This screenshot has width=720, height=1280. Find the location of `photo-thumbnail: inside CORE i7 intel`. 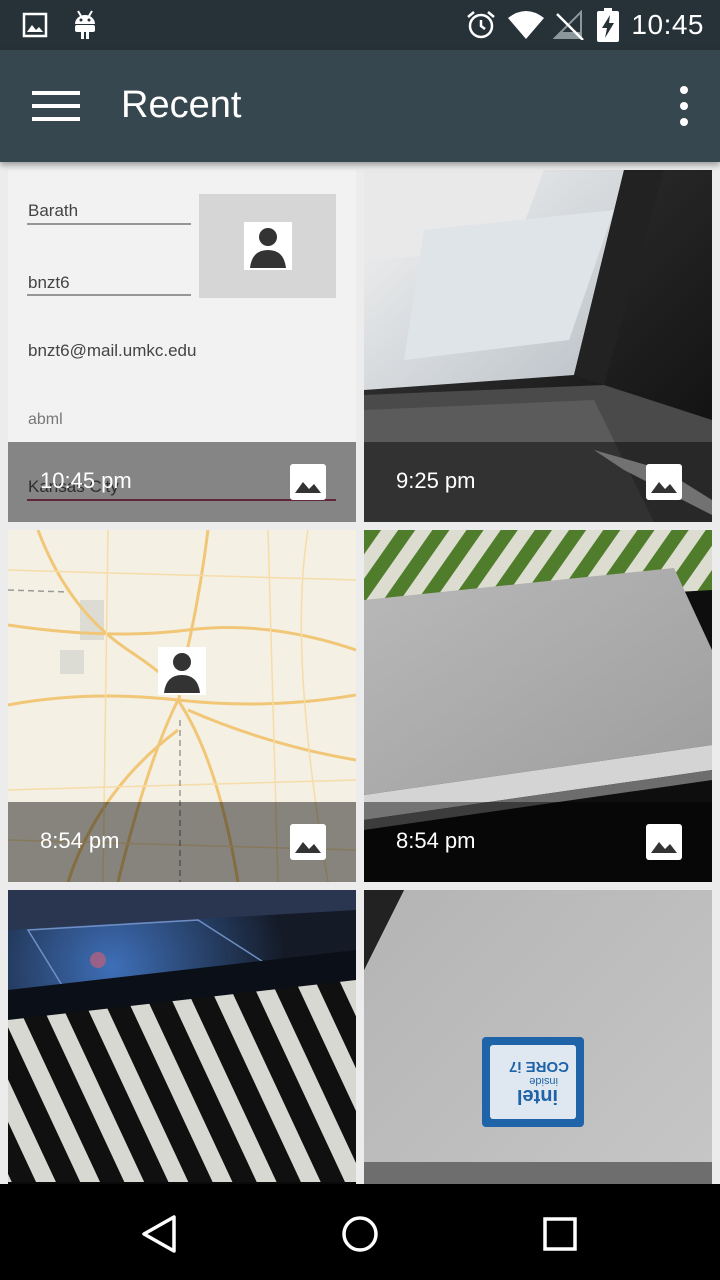

photo-thumbnail: inside CORE i7 intel is located at coordinates (538, 1037).